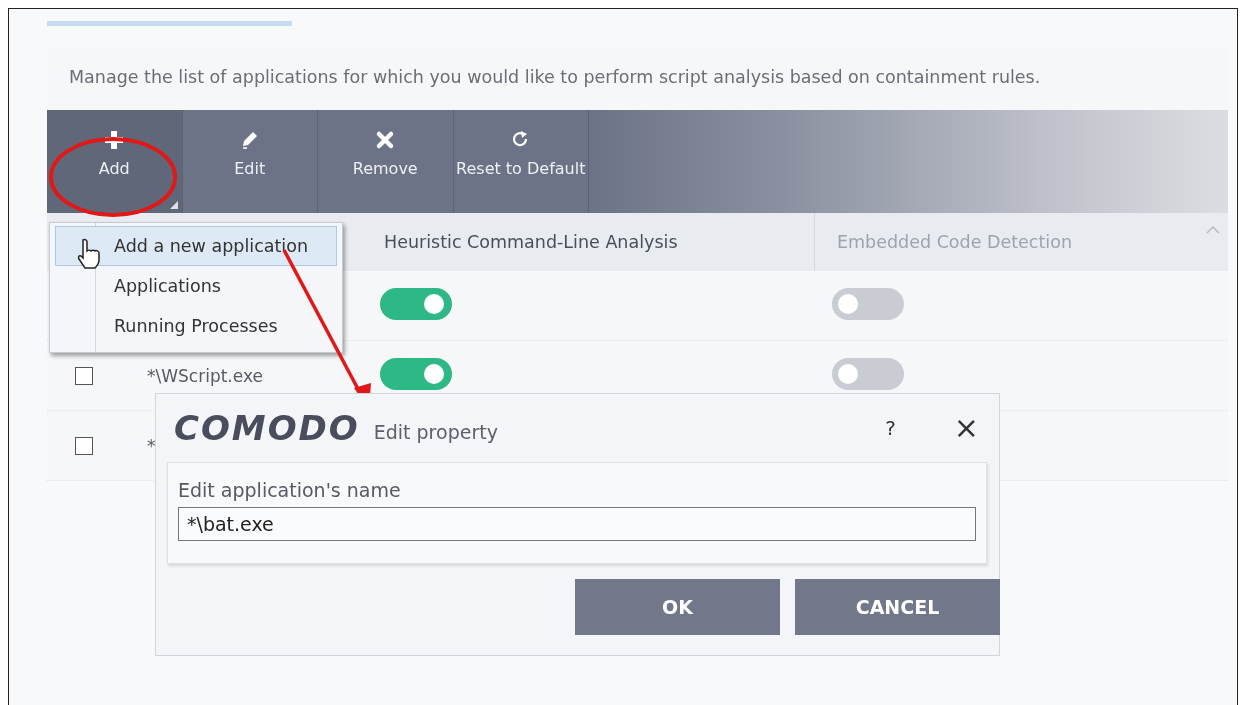 The width and height of the screenshot is (1246, 705). Describe the element at coordinates (435, 432) in the screenshot. I see `dialog-title: Edit property` at that location.